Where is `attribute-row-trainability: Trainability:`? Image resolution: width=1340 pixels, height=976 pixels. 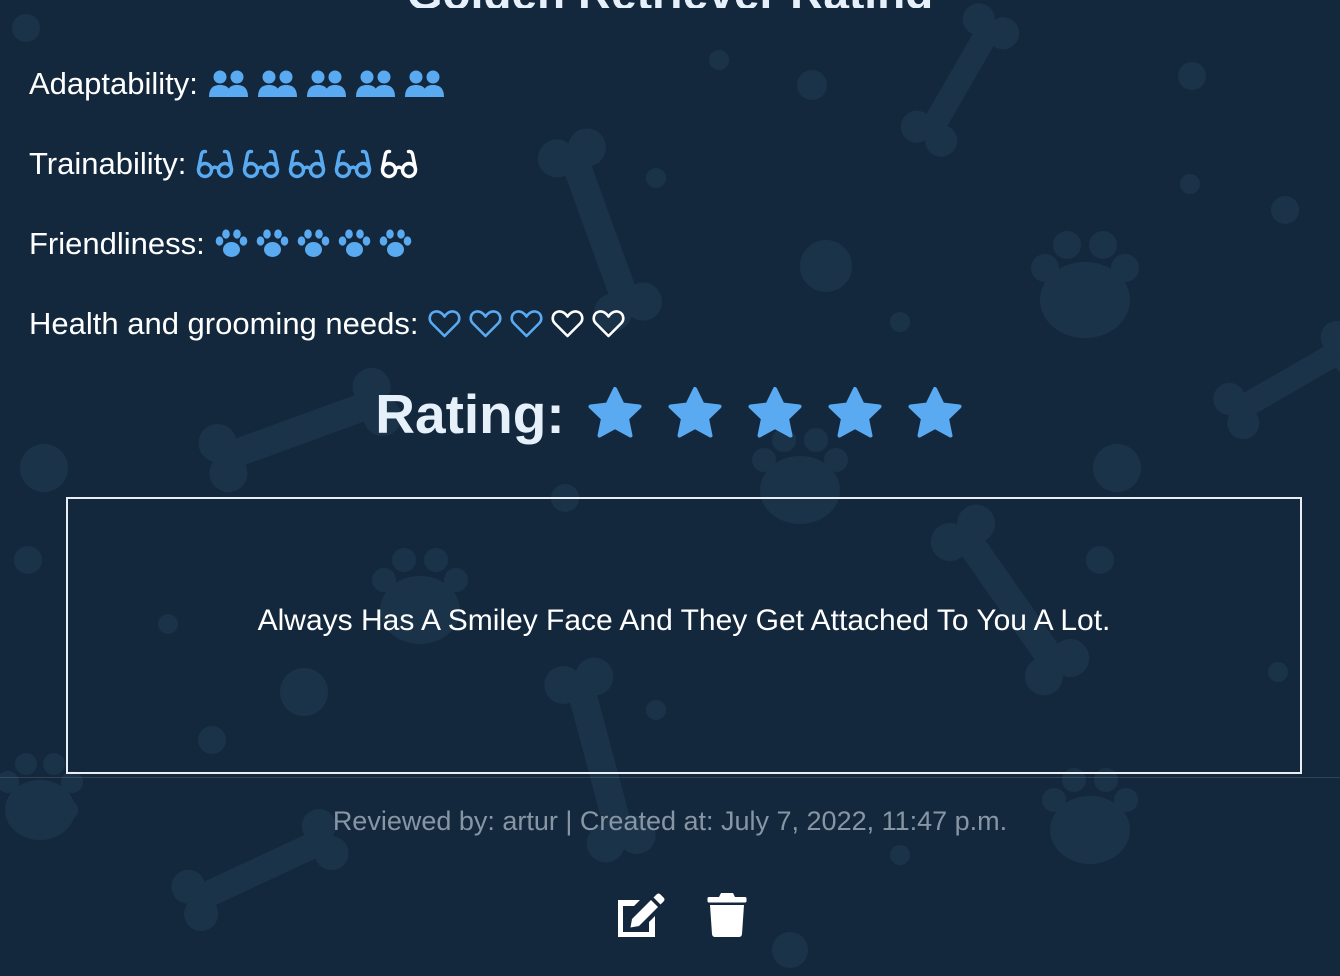
attribute-row-trainability: Trainability: is located at coordinates (223, 164).